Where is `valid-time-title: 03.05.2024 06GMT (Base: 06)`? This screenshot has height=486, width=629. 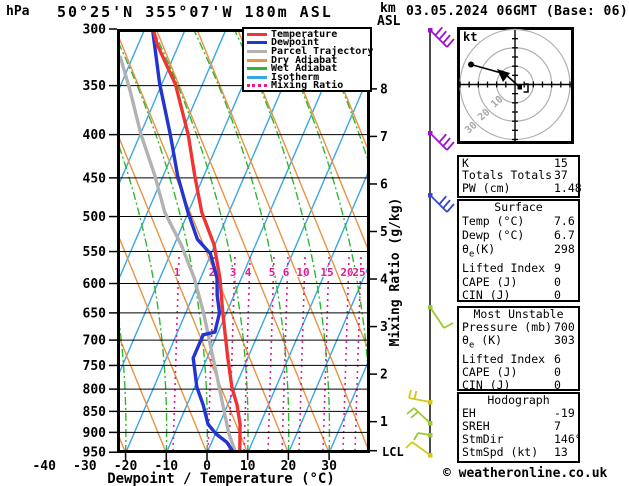 valid-time-title: 03.05.2024 06GMT (Base: 06) is located at coordinates (517, 11).